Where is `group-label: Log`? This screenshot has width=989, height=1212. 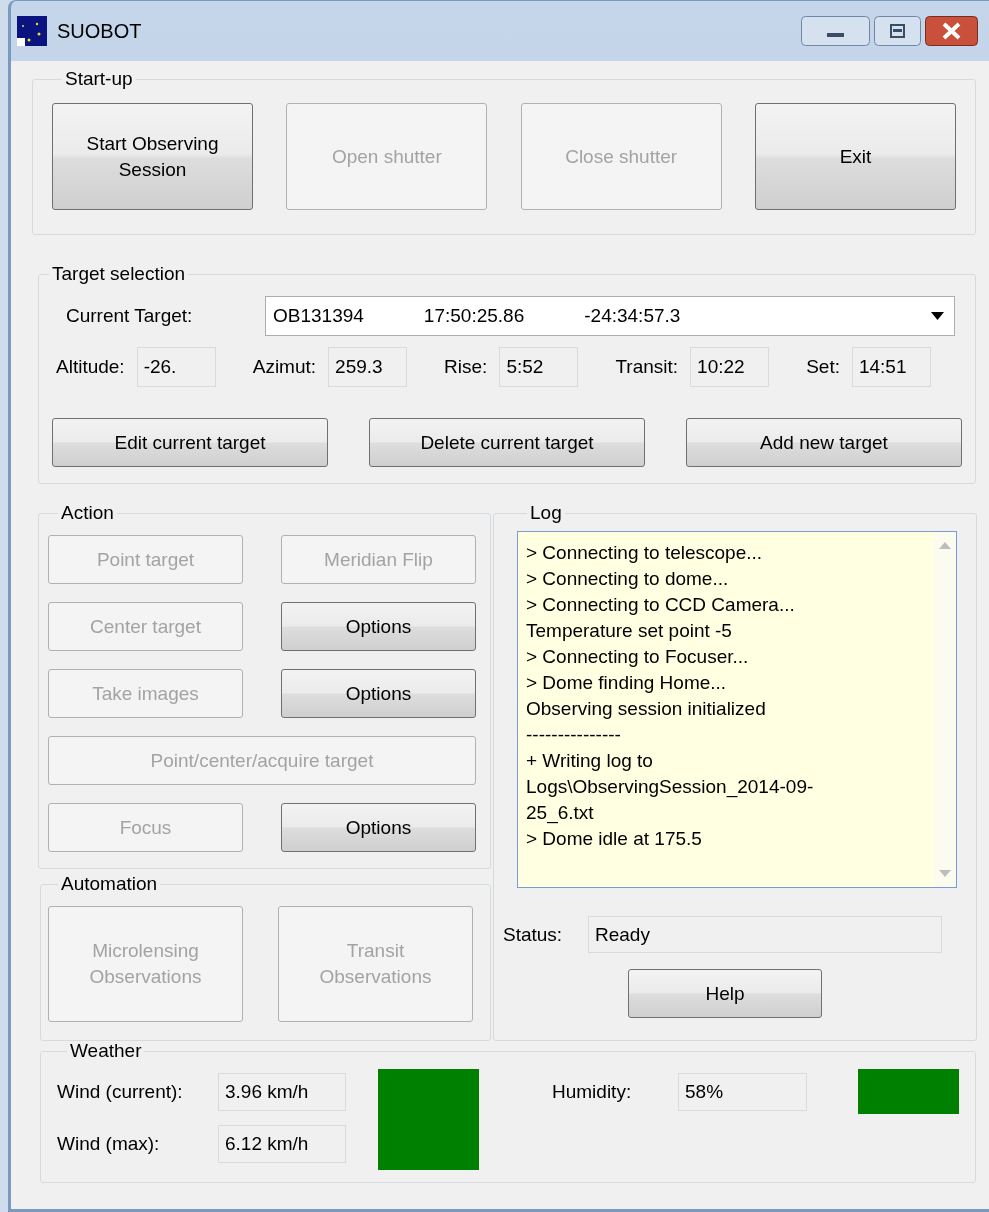 group-label: Log is located at coordinates (546, 513).